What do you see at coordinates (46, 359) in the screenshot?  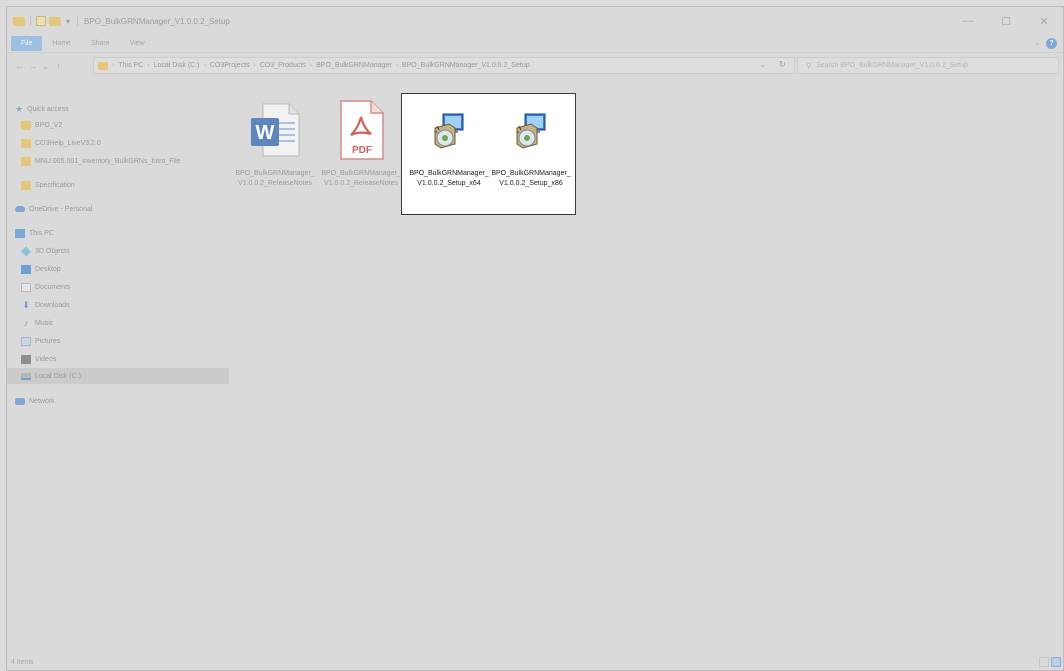 I see `nav-label: Videos` at bounding box center [46, 359].